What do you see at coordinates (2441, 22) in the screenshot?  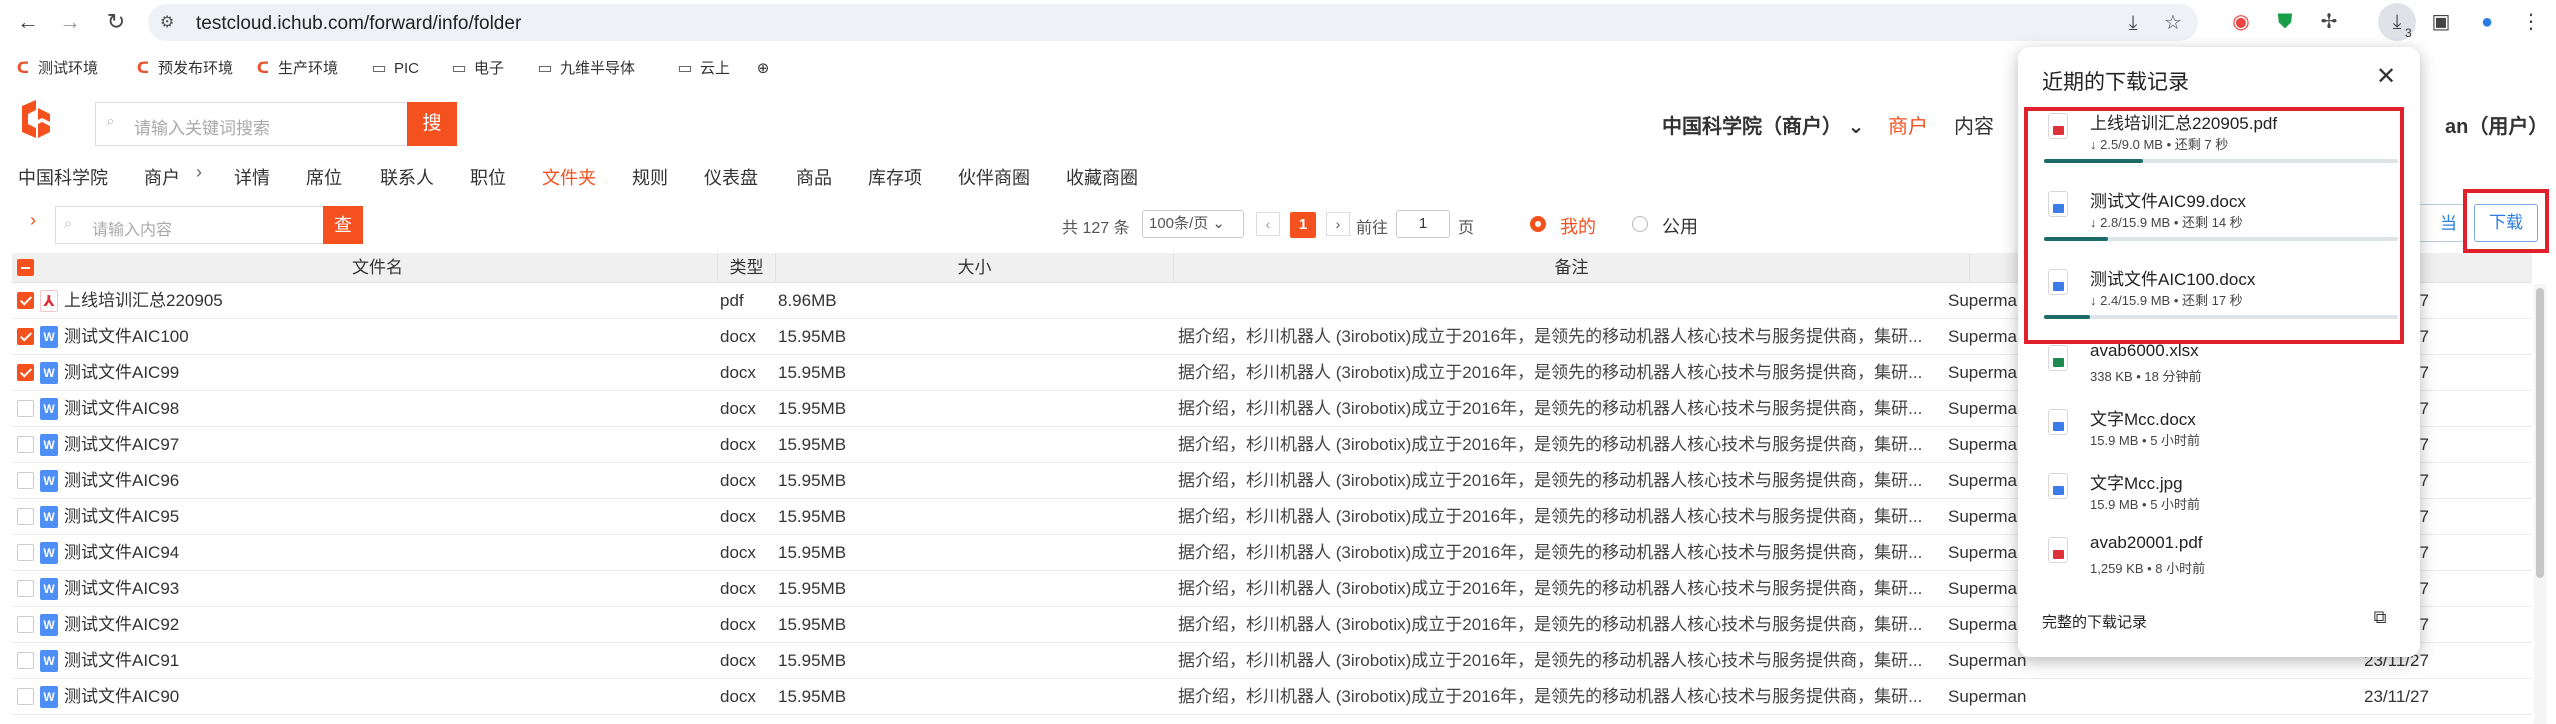 I see `side-panel-icon: ▣` at bounding box center [2441, 22].